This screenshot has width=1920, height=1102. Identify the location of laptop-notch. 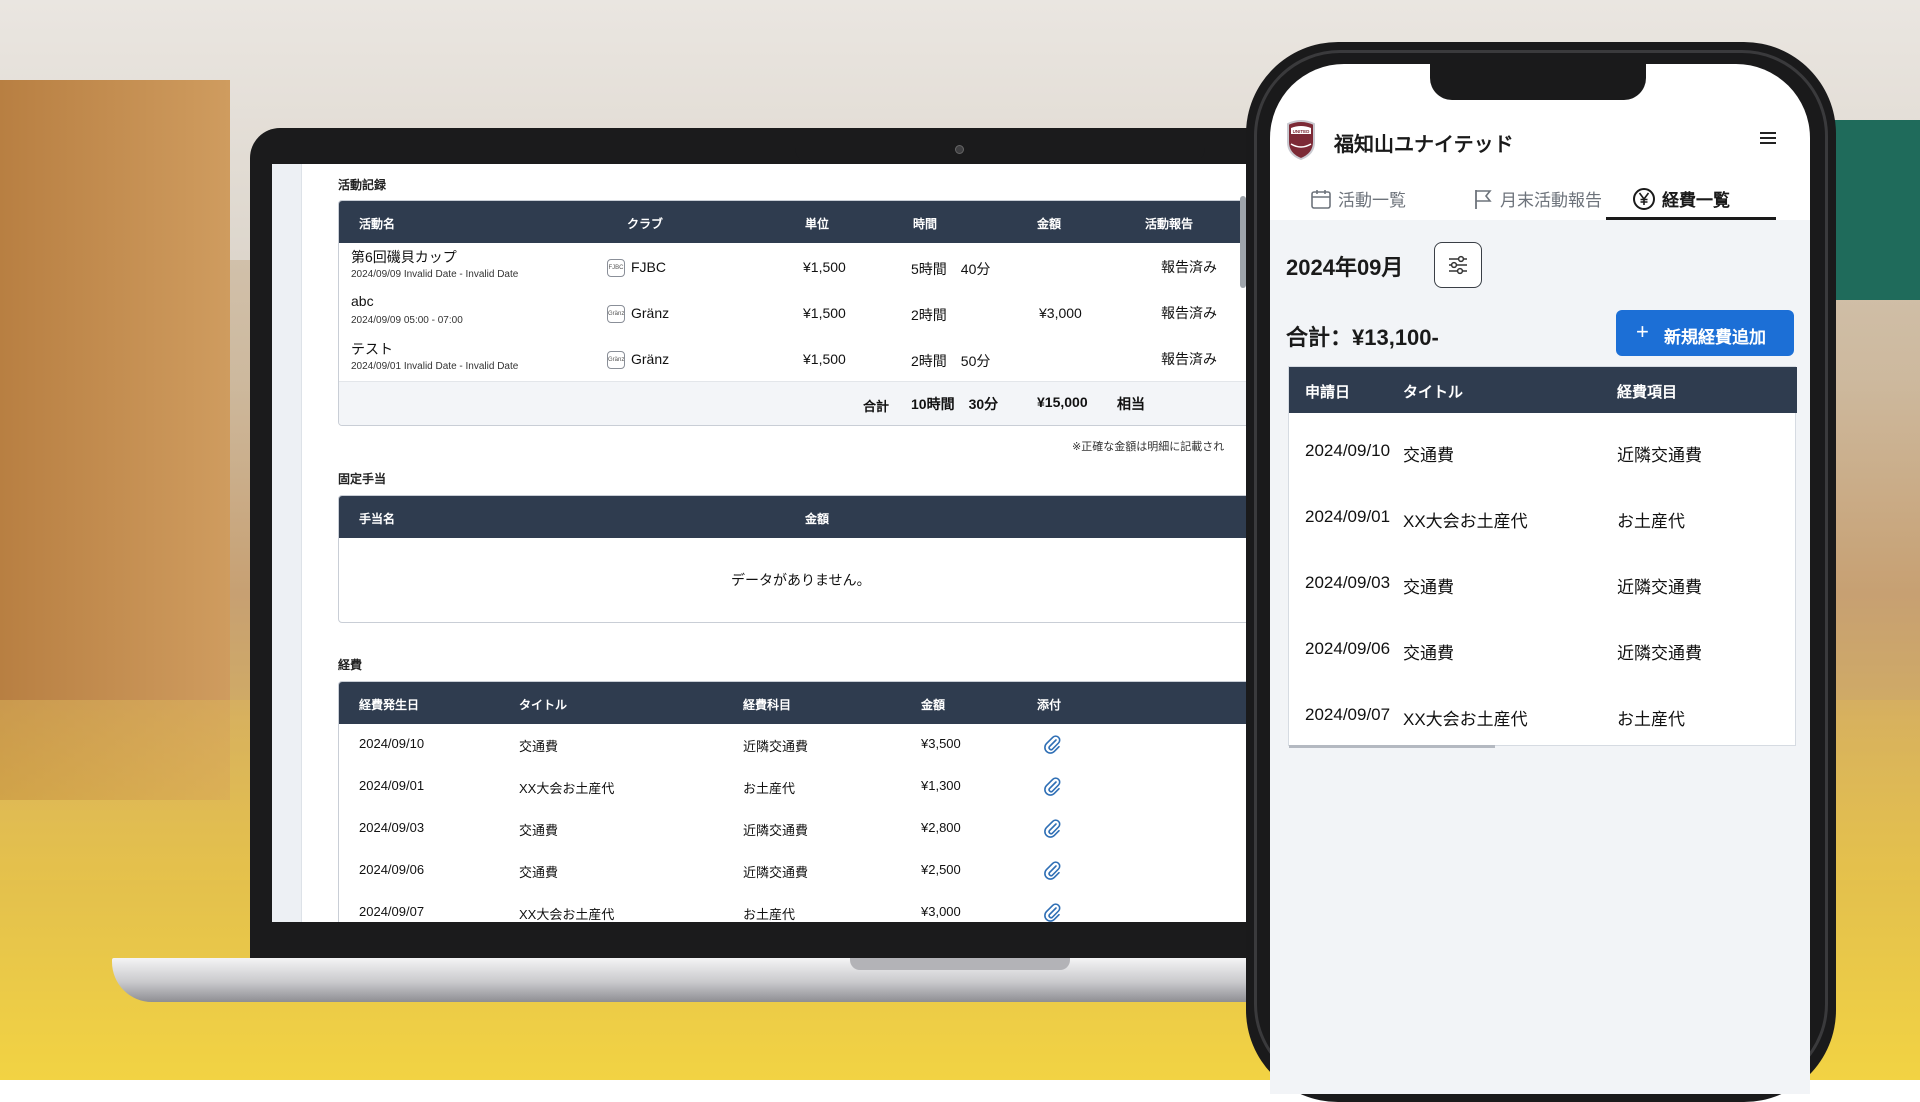
(1000, 149).